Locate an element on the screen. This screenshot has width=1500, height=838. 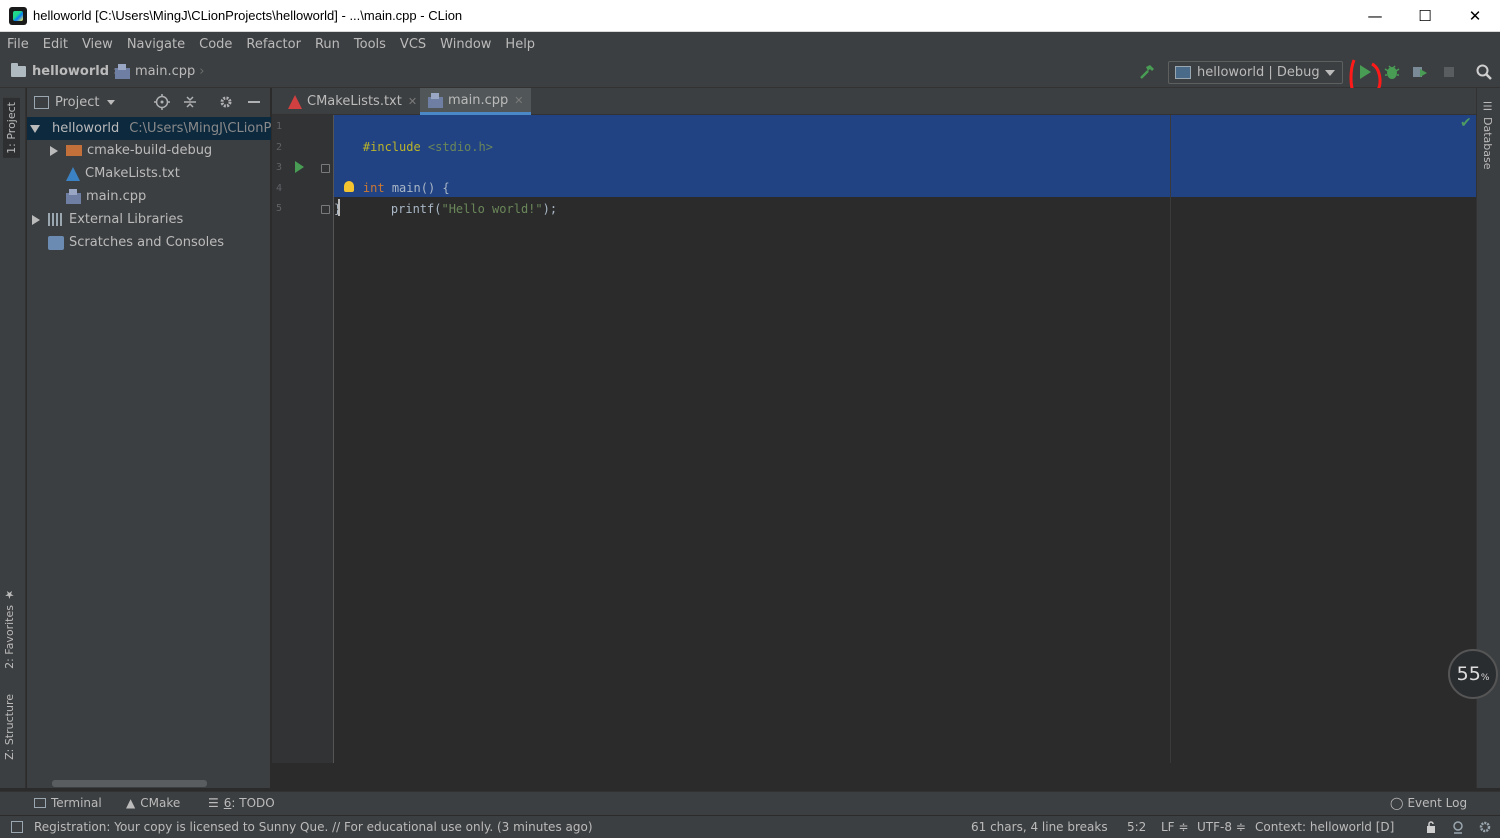
preprocessor-directive: #include is located at coordinates (391, 147).